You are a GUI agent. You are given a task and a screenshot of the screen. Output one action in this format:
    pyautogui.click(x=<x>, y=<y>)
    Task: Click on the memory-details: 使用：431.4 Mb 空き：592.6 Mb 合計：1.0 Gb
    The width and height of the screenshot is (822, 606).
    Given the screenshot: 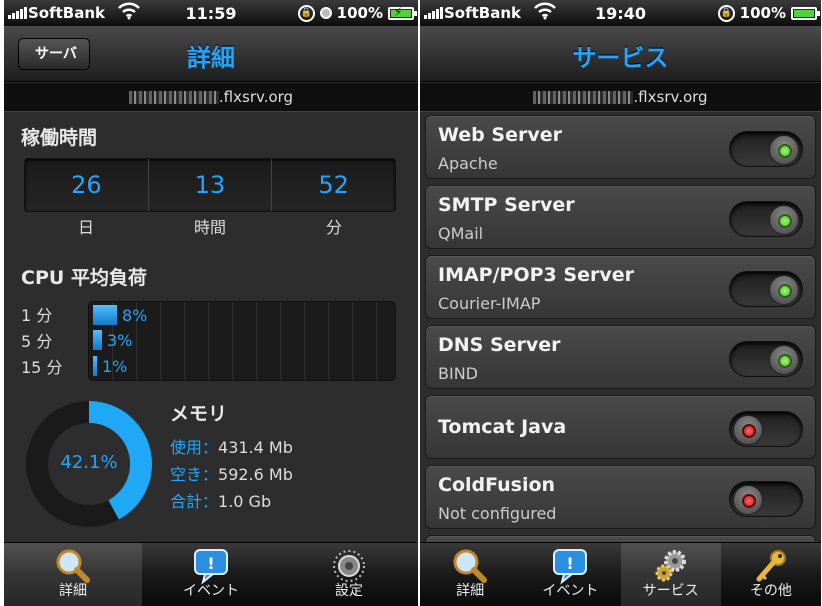 What is the action you would take?
    pyautogui.click(x=231, y=474)
    